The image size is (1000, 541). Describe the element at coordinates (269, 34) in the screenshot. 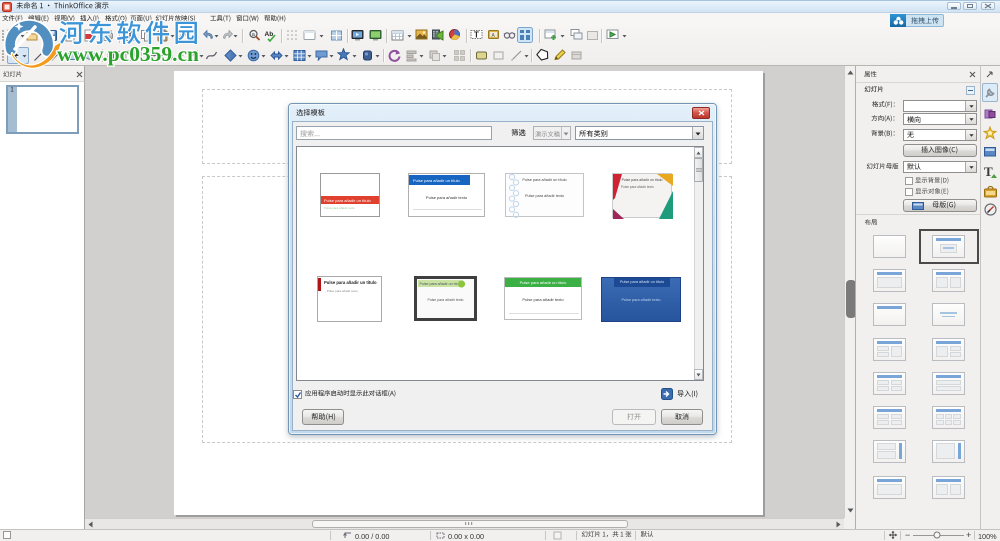

I see `svg-text: Ab` at that location.